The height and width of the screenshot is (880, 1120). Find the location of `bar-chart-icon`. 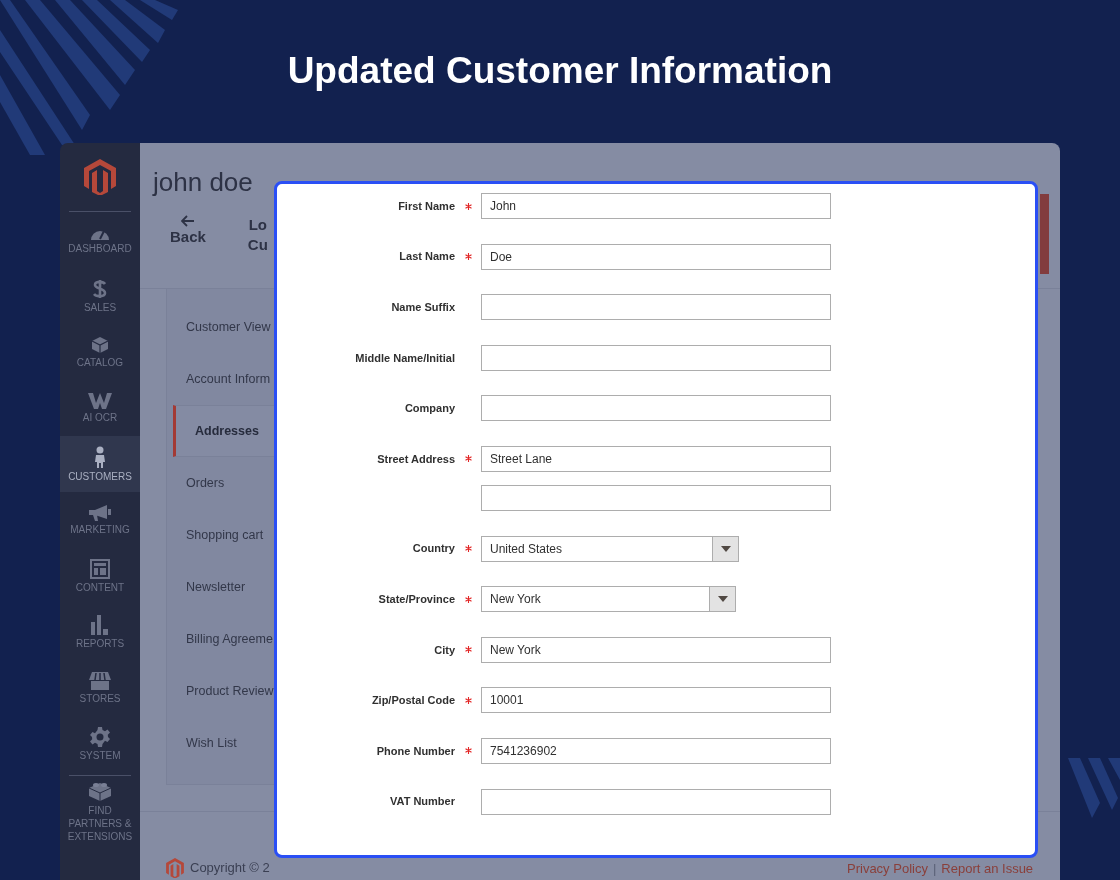

bar-chart-icon is located at coordinates (100, 624).